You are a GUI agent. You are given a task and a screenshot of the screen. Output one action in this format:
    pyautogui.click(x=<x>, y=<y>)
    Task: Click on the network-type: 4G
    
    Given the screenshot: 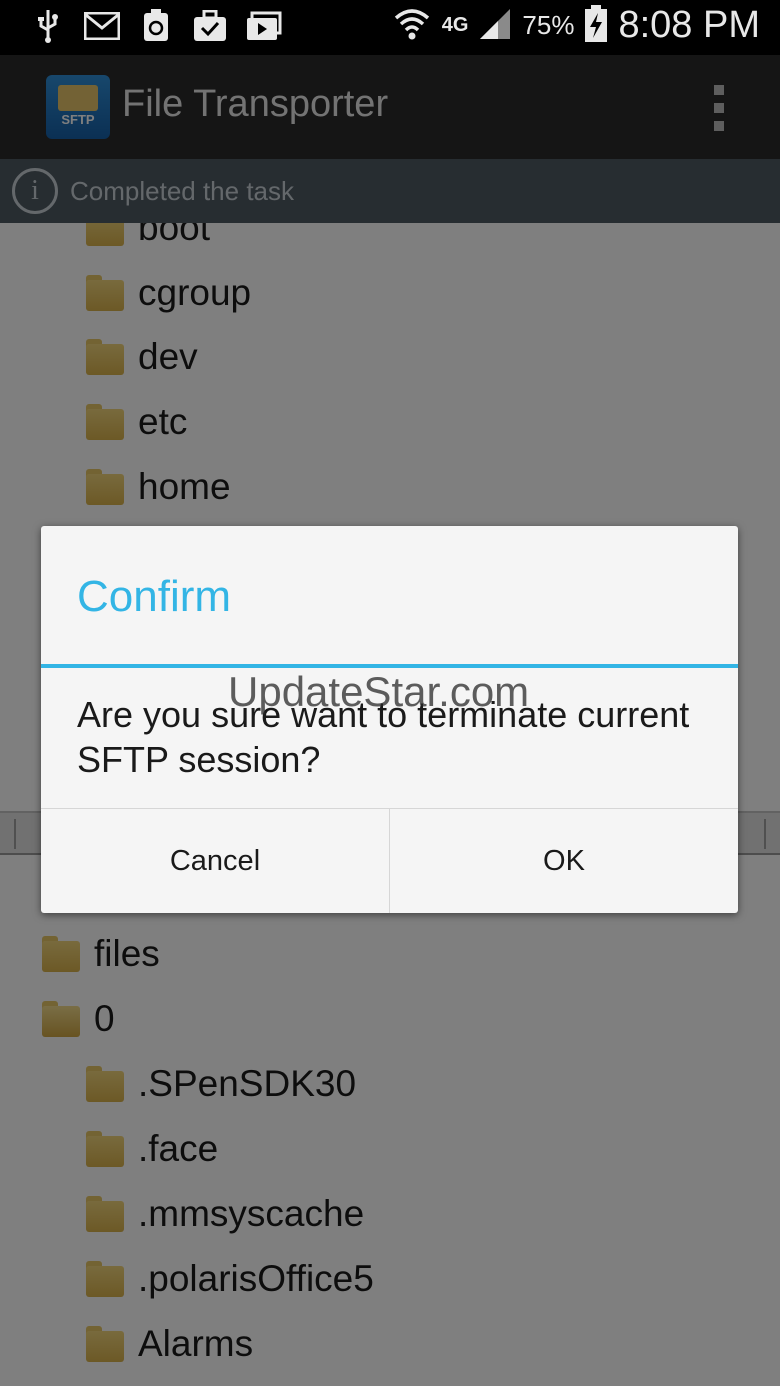 What is the action you would take?
    pyautogui.click(x=455, y=25)
    